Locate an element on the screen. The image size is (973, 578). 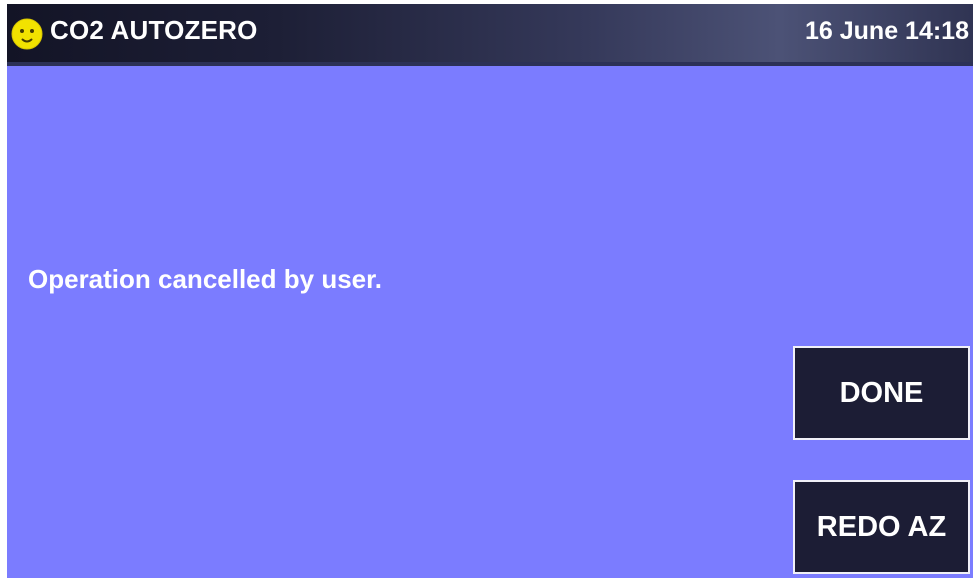
smiley-face-icon is located at coordinates (27, 34).